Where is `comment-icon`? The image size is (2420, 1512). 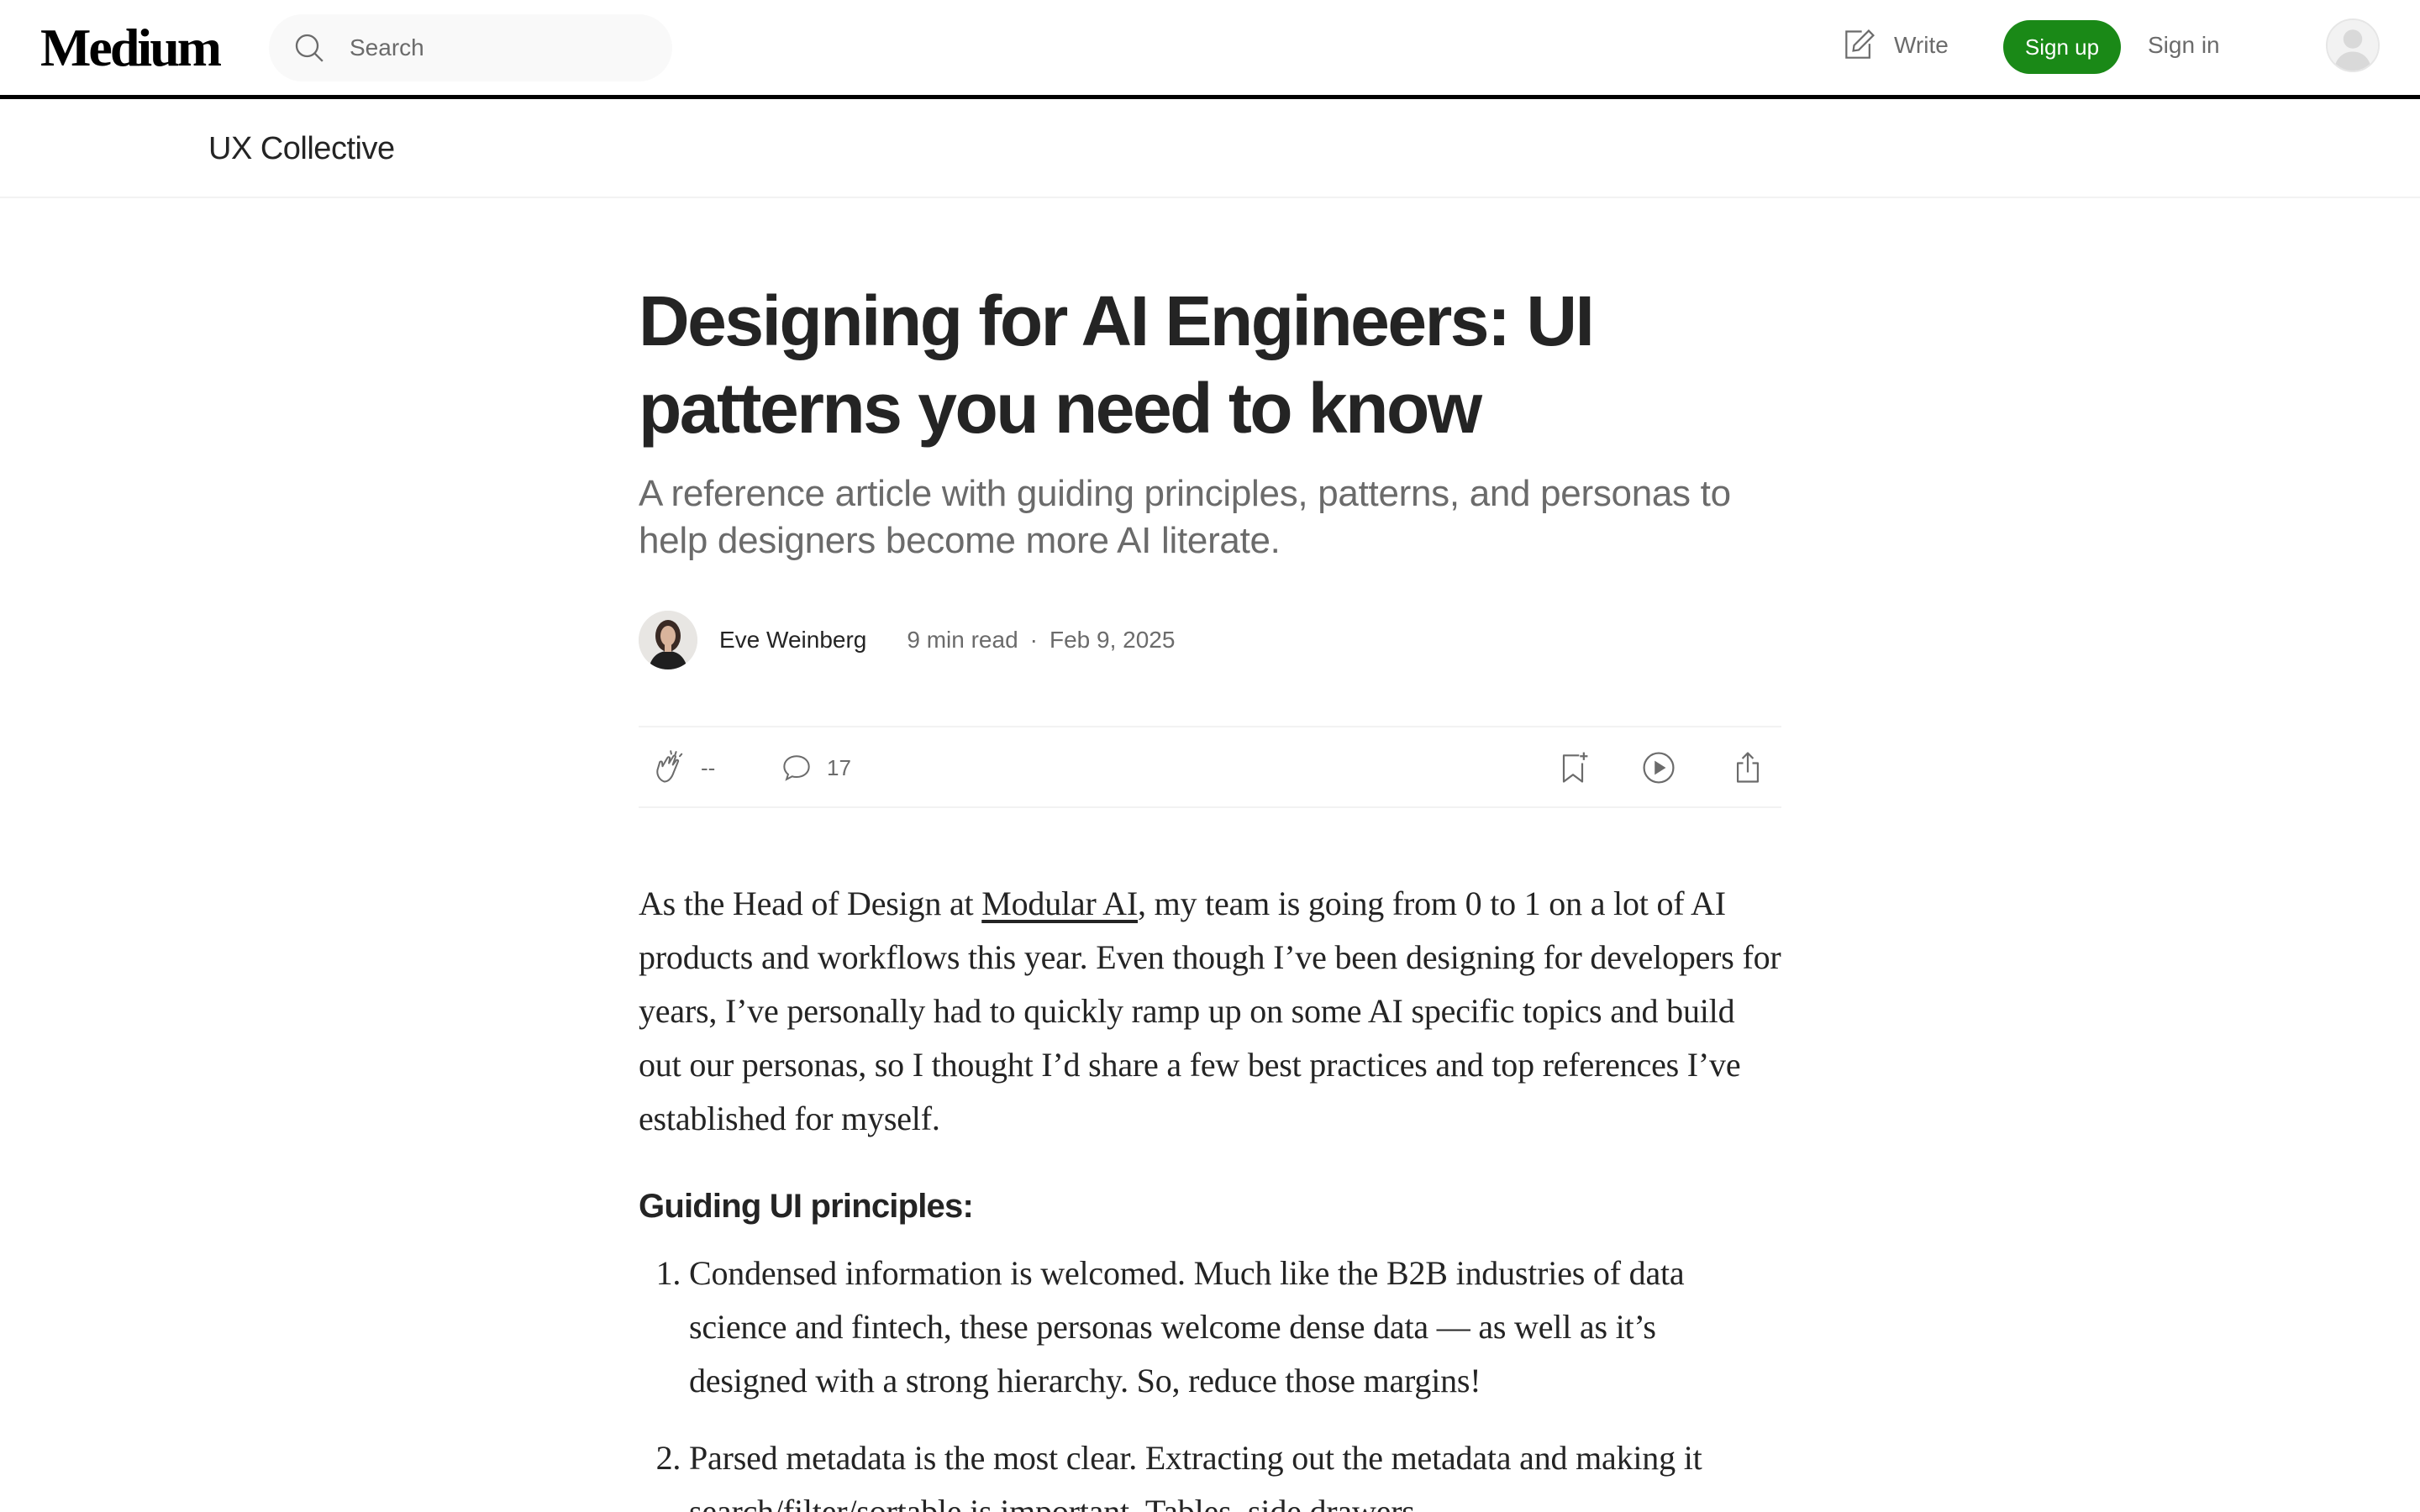 comment-icon is located at coordinates (796, 768).